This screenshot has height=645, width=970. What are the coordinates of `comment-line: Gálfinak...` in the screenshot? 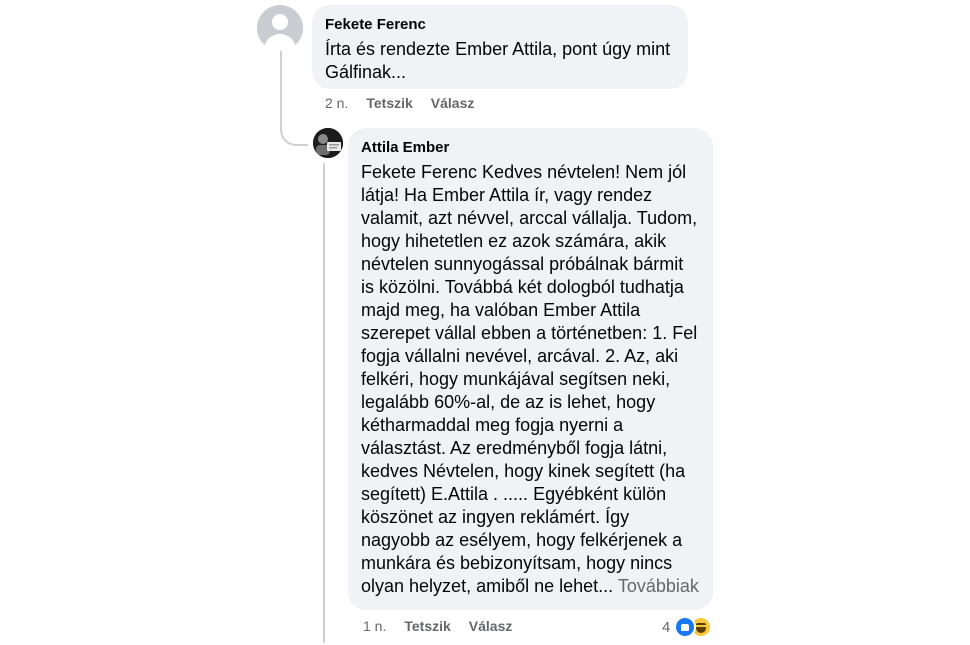 It's located at (366, 72).